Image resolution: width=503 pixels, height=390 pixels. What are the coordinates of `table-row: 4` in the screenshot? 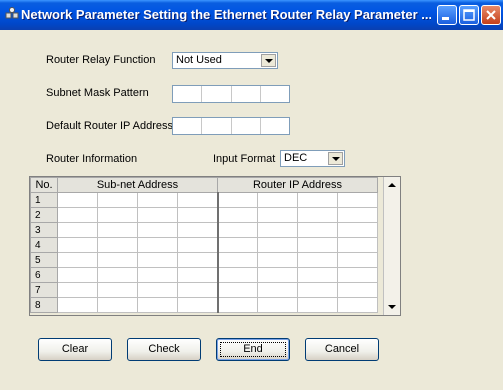 It's located at (204, 245).